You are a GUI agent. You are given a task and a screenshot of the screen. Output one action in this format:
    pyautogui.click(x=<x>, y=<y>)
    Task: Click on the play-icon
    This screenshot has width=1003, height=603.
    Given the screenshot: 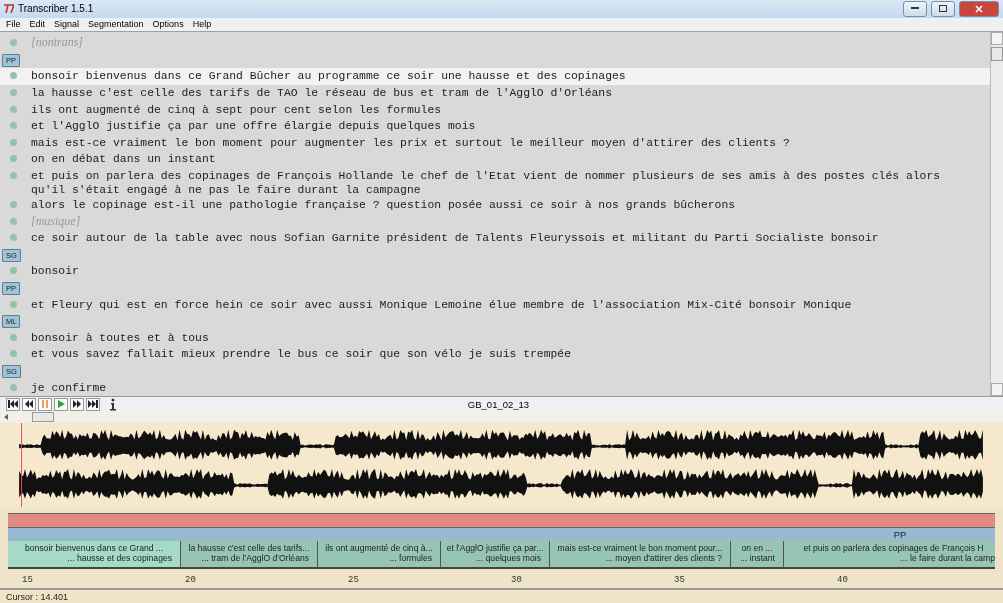 What is the action you would take?
    pyautogui.click(x=61, y=404)
    